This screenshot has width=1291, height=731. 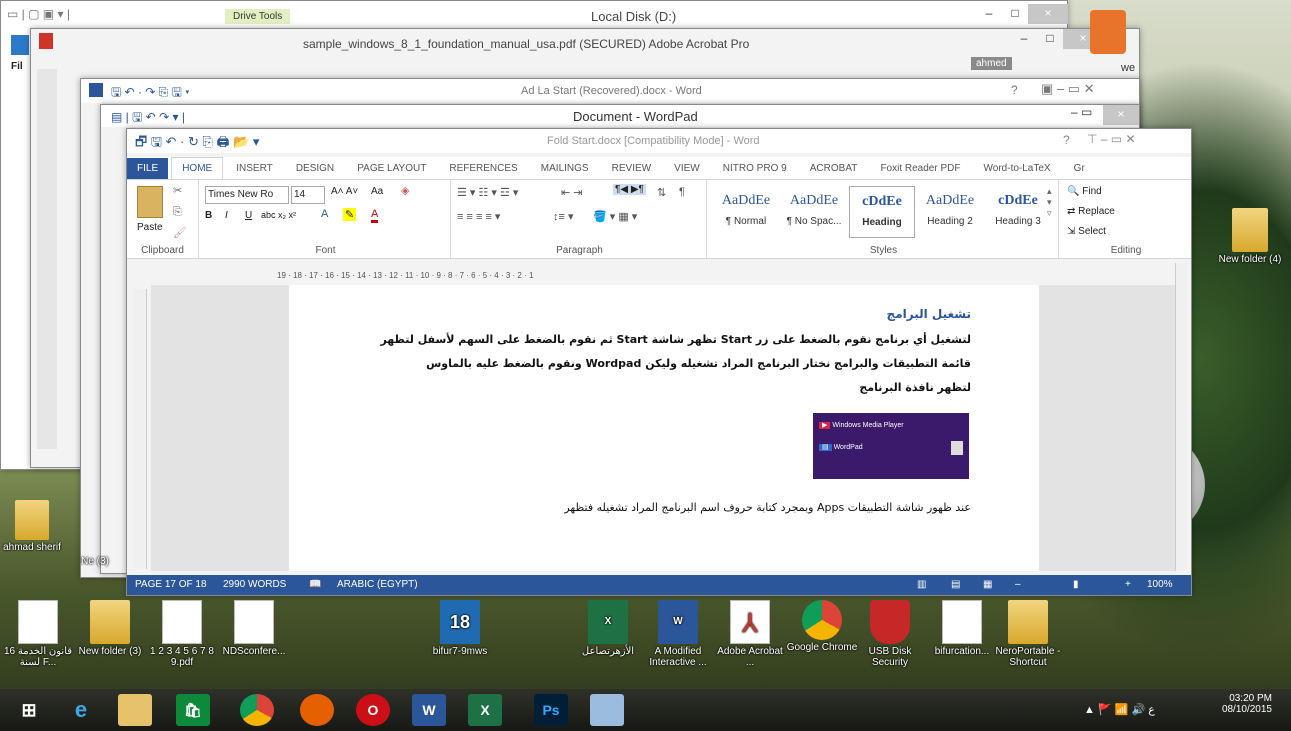 I want to click on print-layout-icon: ▤, so click(x=955, y=585).